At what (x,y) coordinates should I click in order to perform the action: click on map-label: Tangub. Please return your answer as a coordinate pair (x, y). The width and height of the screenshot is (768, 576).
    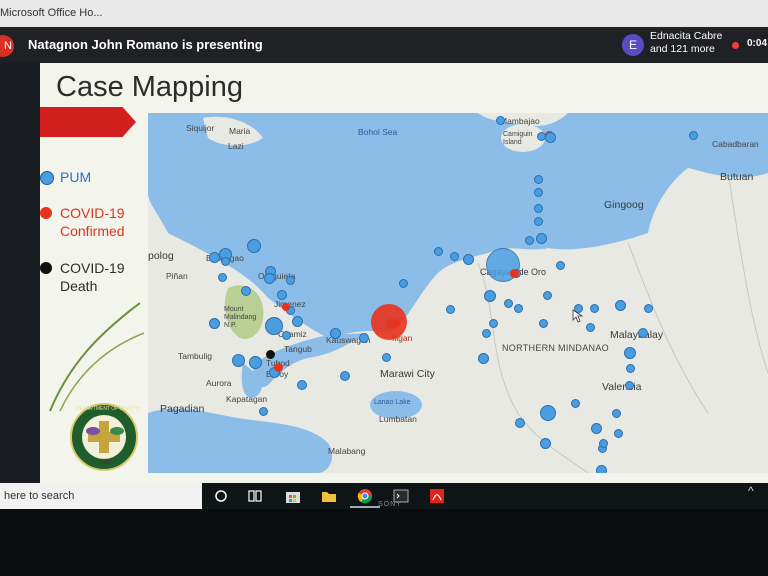
    Looking at the image, I should click on (298, 349).